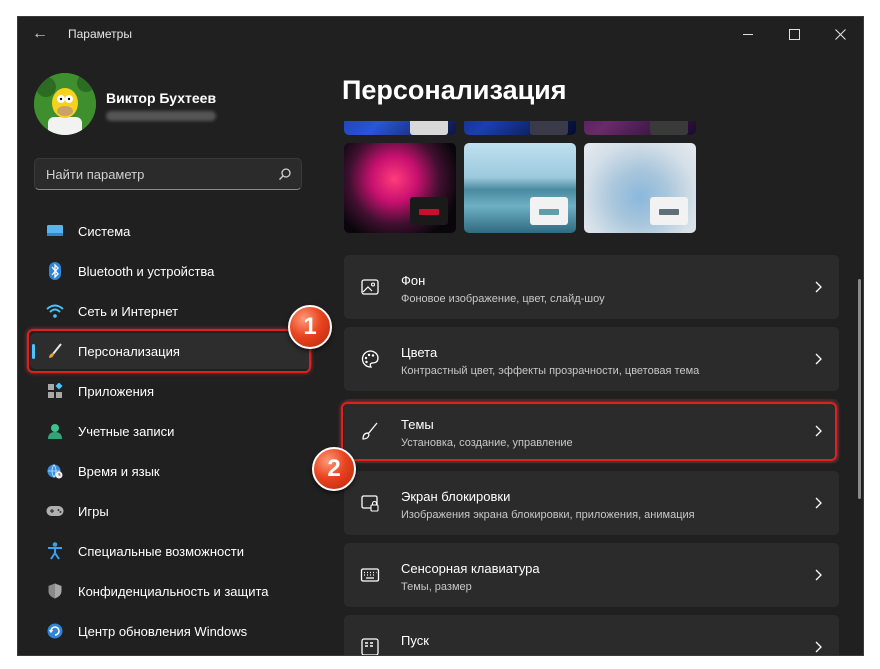 The width and height of the screenshot is (880, 669). I want to click on globe-clock-icon, so click(55, 471).